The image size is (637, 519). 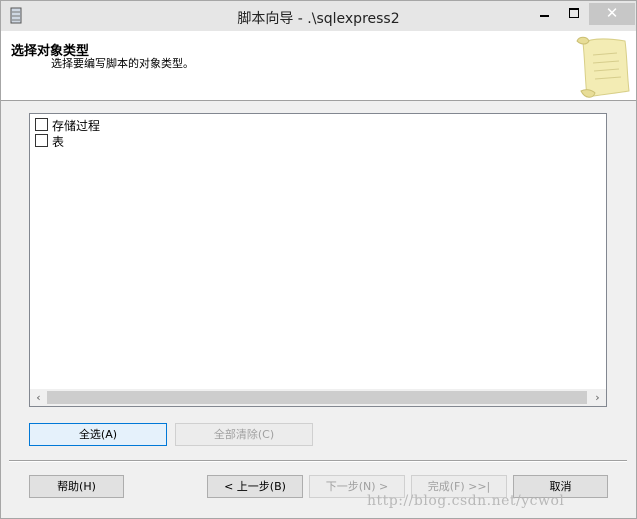 I want to click on minimize-button, so click(x=544, y=14).